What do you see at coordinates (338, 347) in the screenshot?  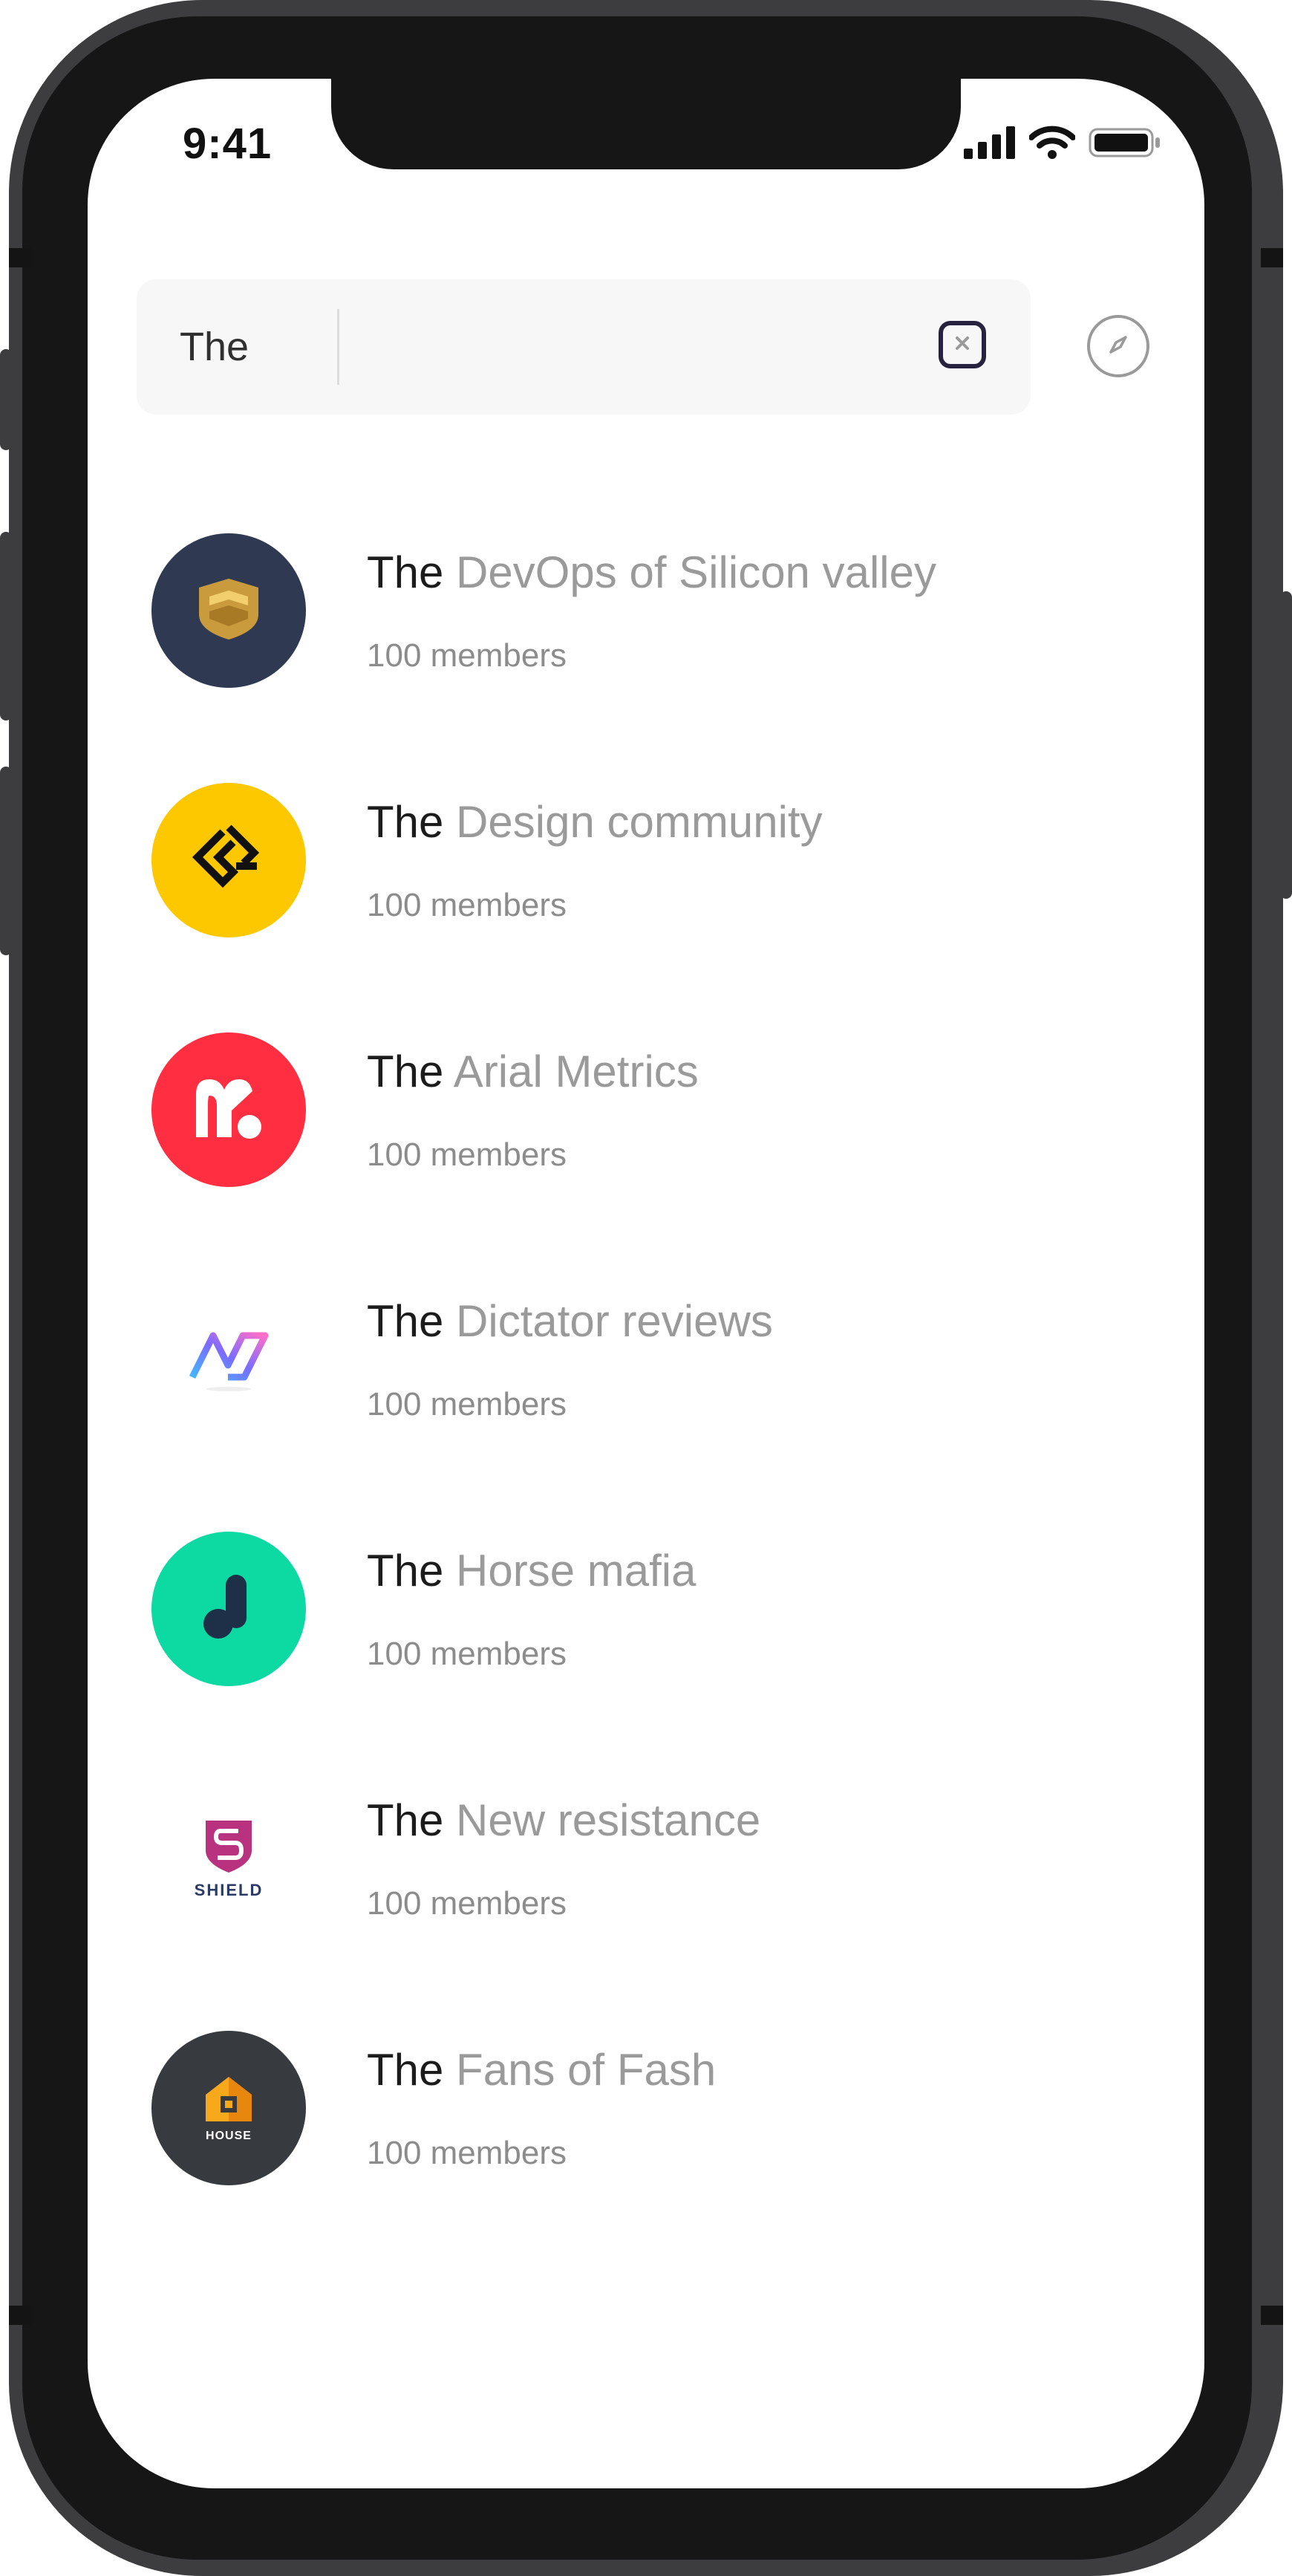 I see `text-cursor` at bounding box center [338, 347].